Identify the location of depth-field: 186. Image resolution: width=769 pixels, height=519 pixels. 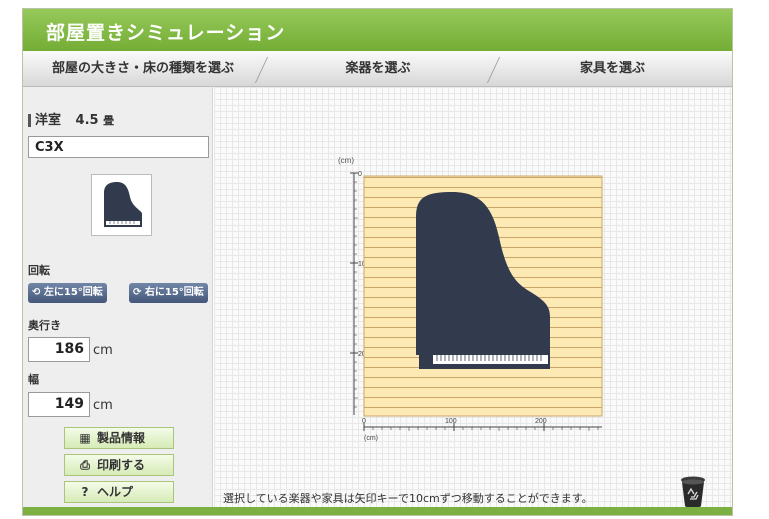
(59, 349).